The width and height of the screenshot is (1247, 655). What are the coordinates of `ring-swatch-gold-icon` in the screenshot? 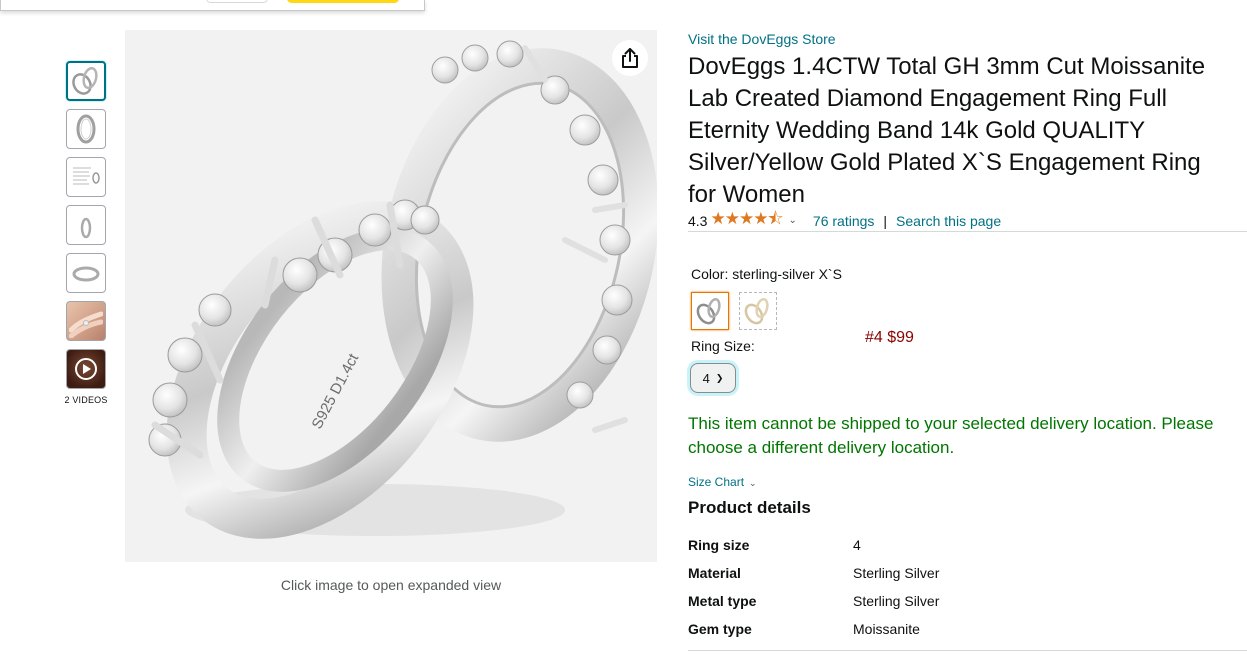 It's located at (756, 311).